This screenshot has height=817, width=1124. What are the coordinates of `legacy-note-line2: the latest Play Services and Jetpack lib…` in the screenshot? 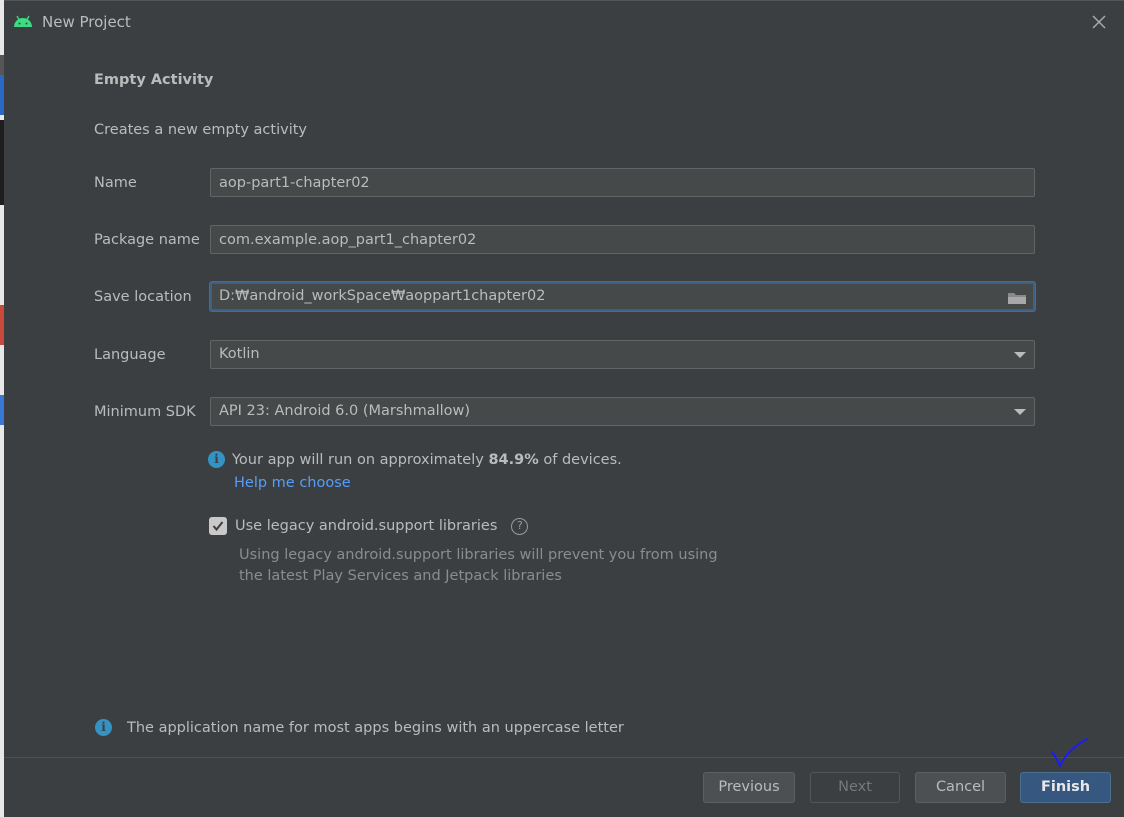 It's located at (400, 576).